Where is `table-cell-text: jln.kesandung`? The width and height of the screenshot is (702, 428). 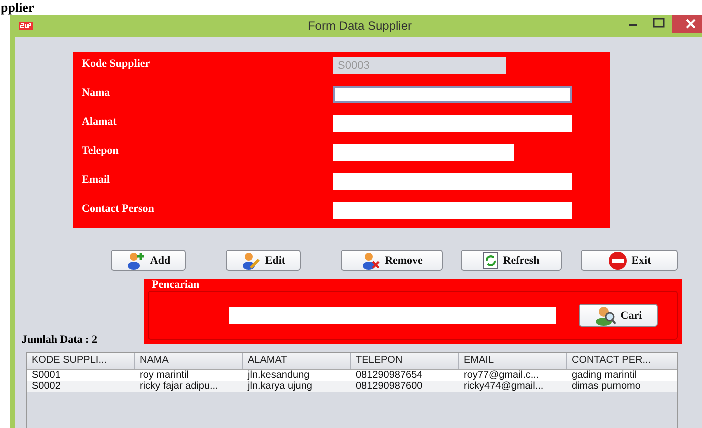 table-cell-text: jln.kesandung is located at coordinates (278, 375).